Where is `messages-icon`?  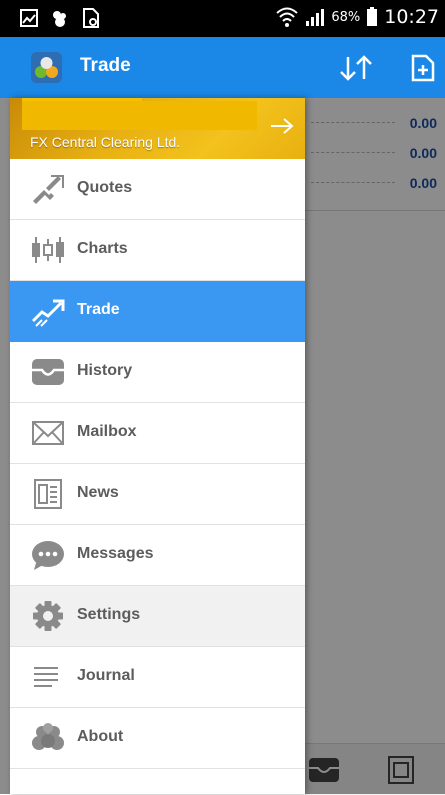
messages-icon is located at coordinates (48, 555).